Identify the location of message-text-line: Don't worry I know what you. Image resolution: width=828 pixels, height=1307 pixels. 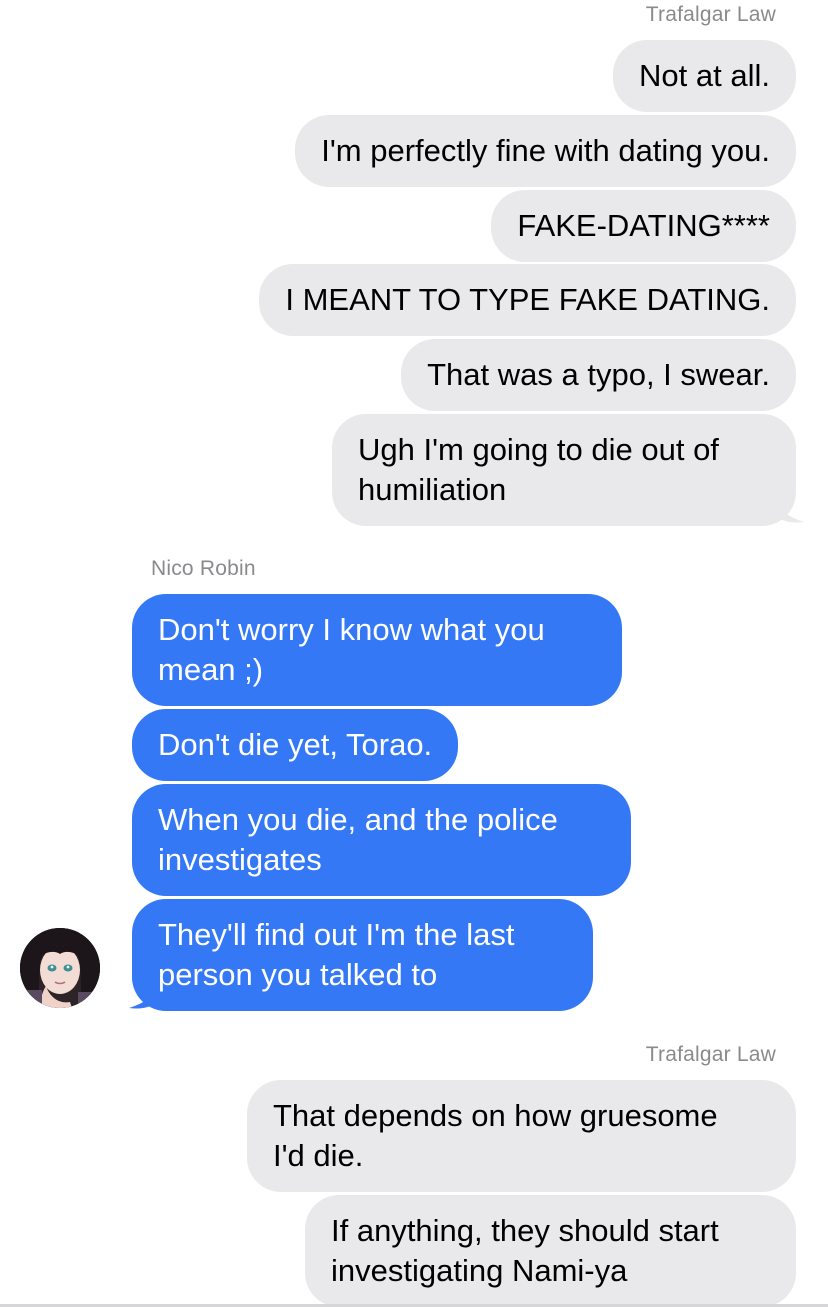
(351, 629).